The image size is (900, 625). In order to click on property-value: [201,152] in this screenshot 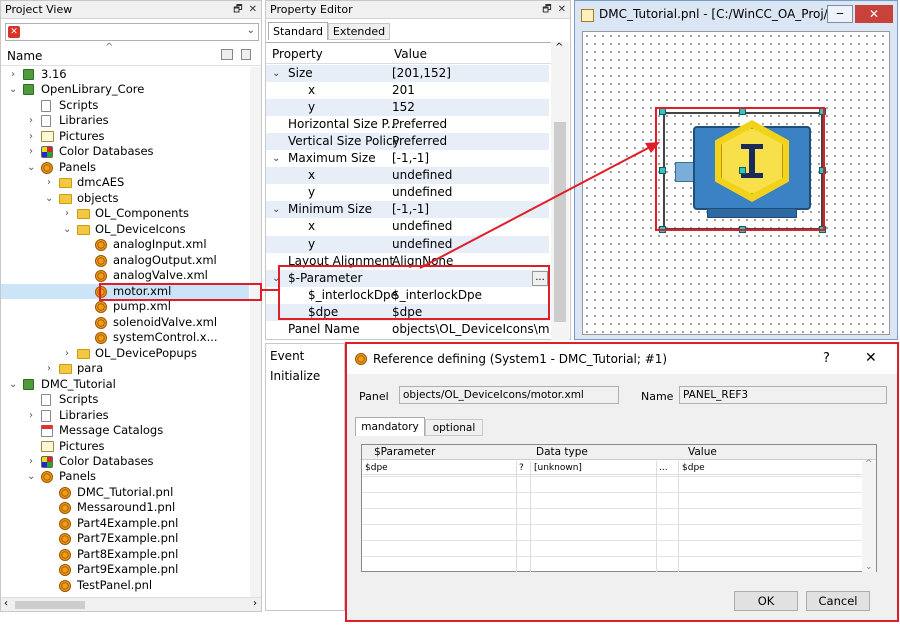, I will do `click(421, 73)`.